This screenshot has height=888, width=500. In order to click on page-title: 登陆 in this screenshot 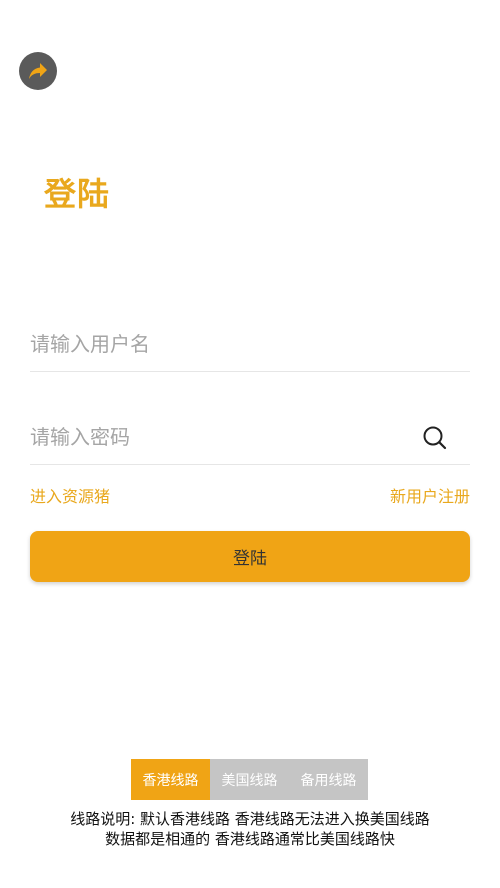, I will do `click(77, 194)`.